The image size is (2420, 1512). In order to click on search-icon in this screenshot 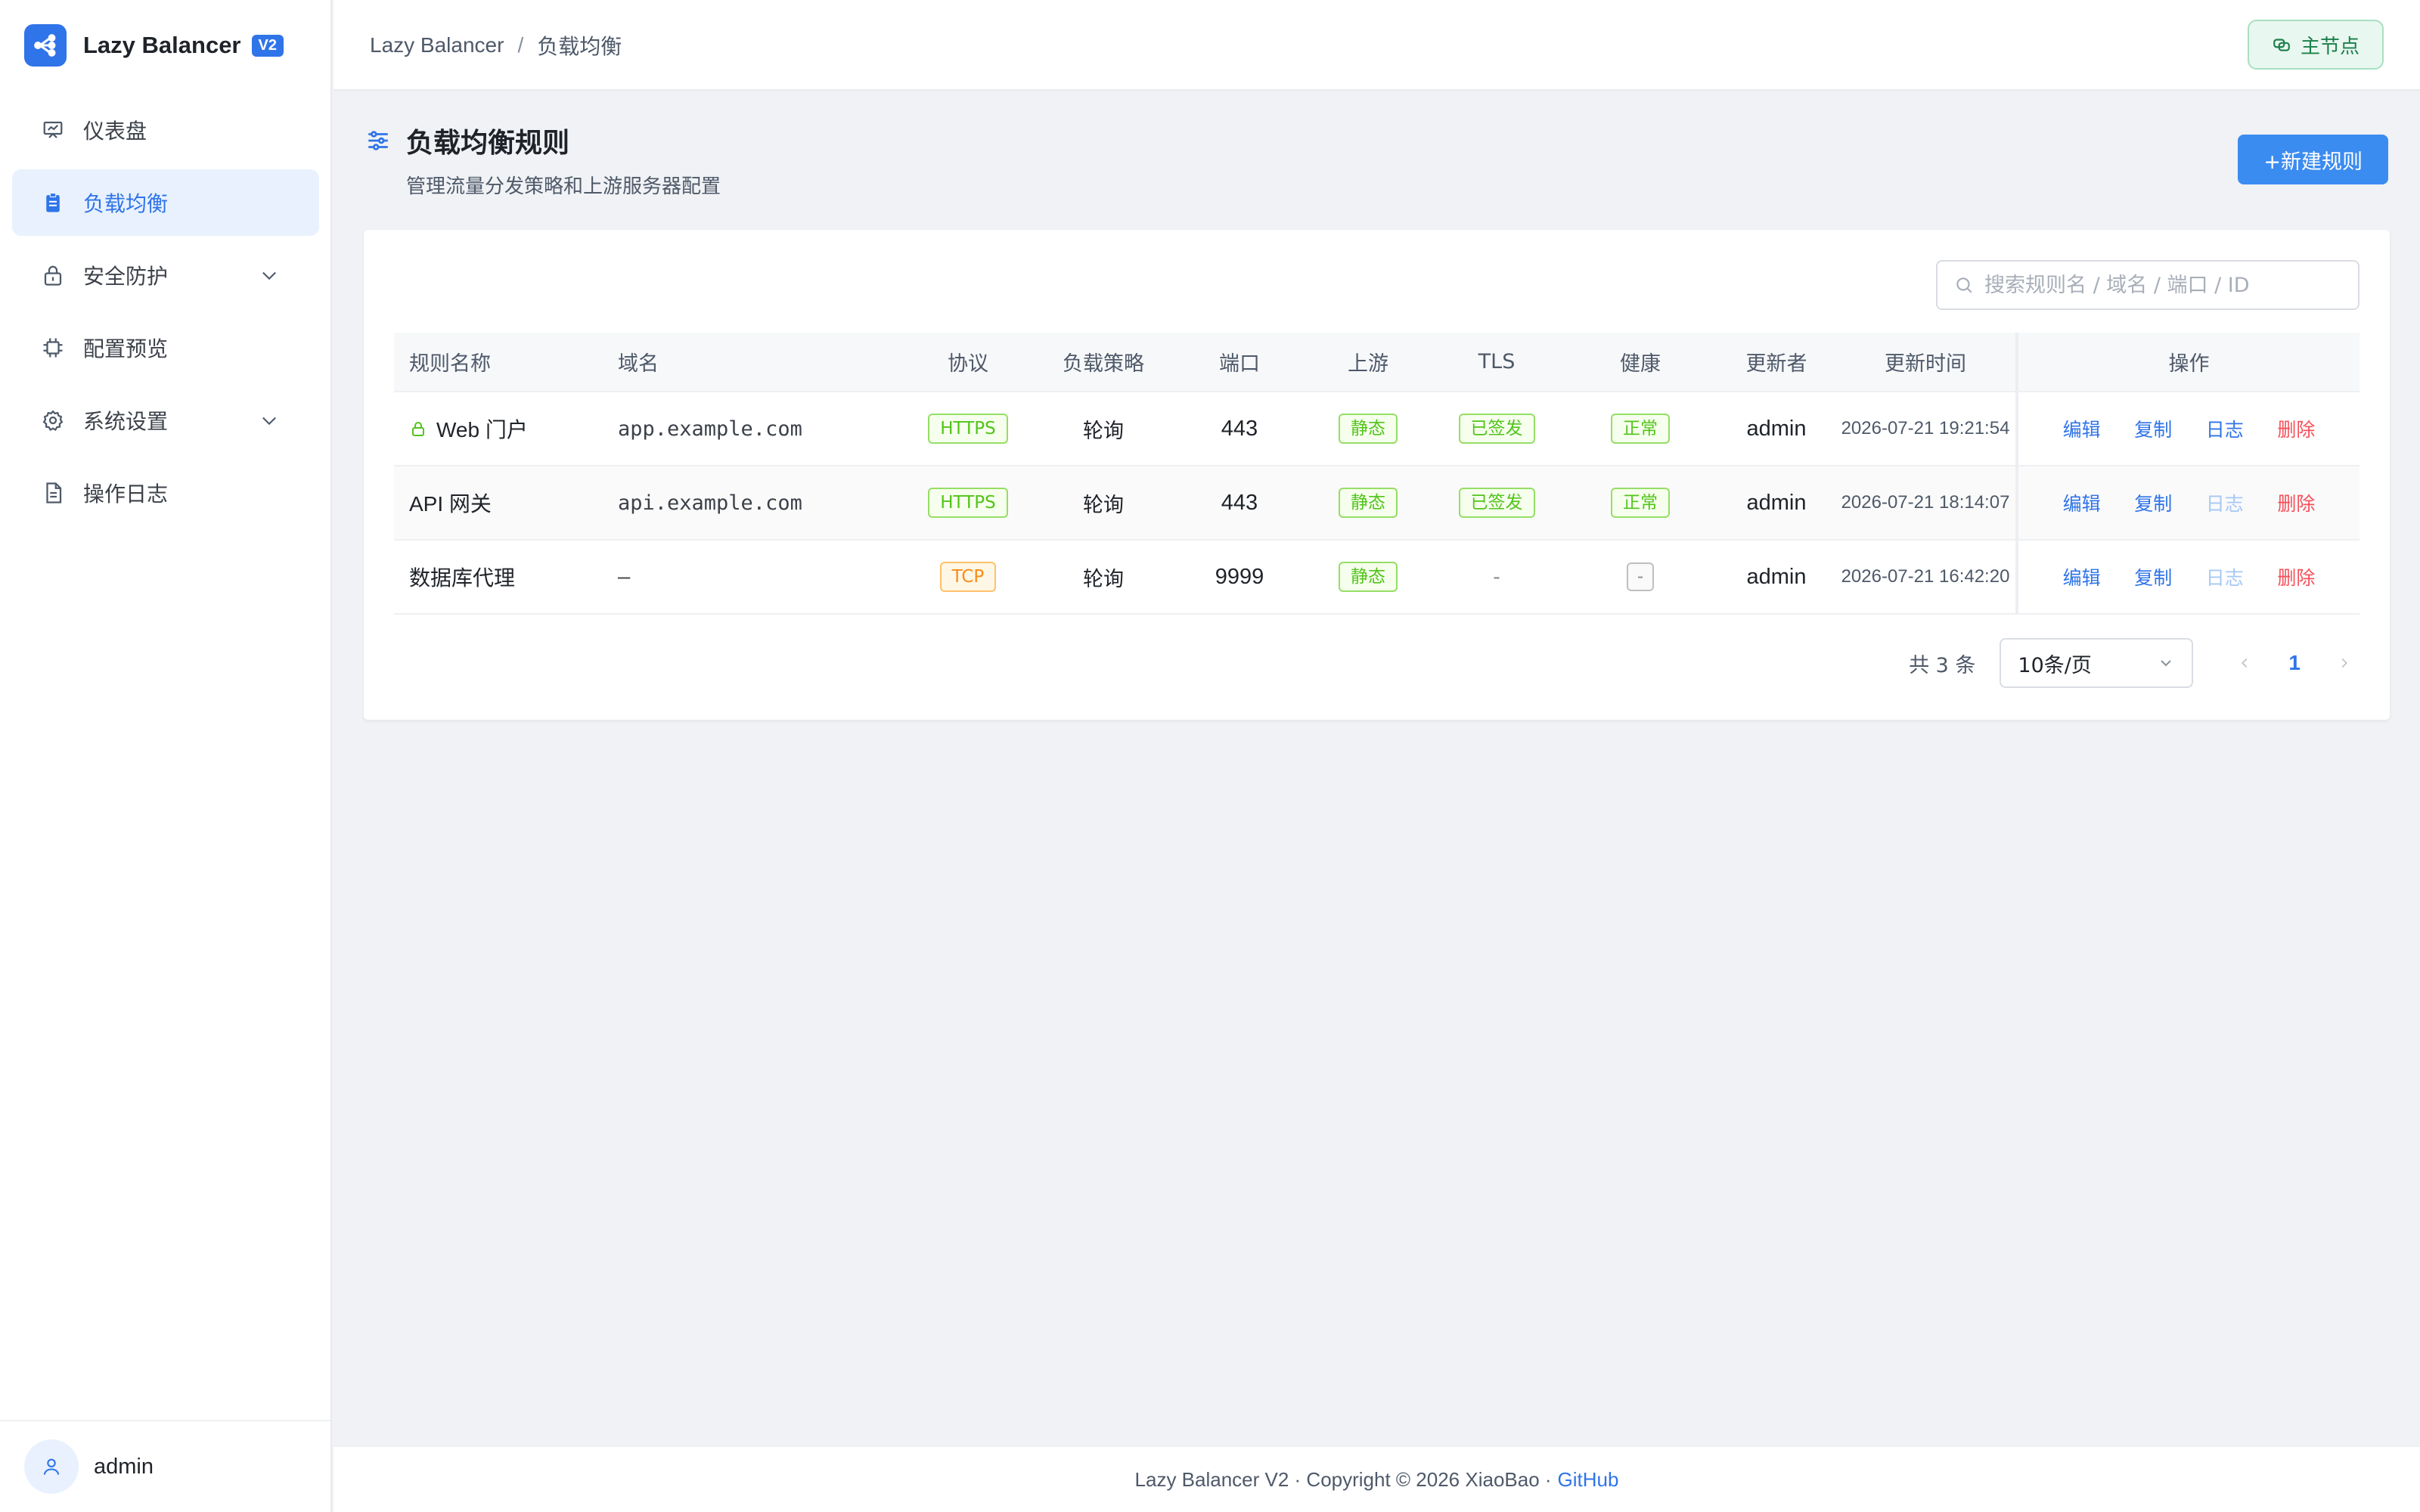, I will do `click(1964, 285)`.